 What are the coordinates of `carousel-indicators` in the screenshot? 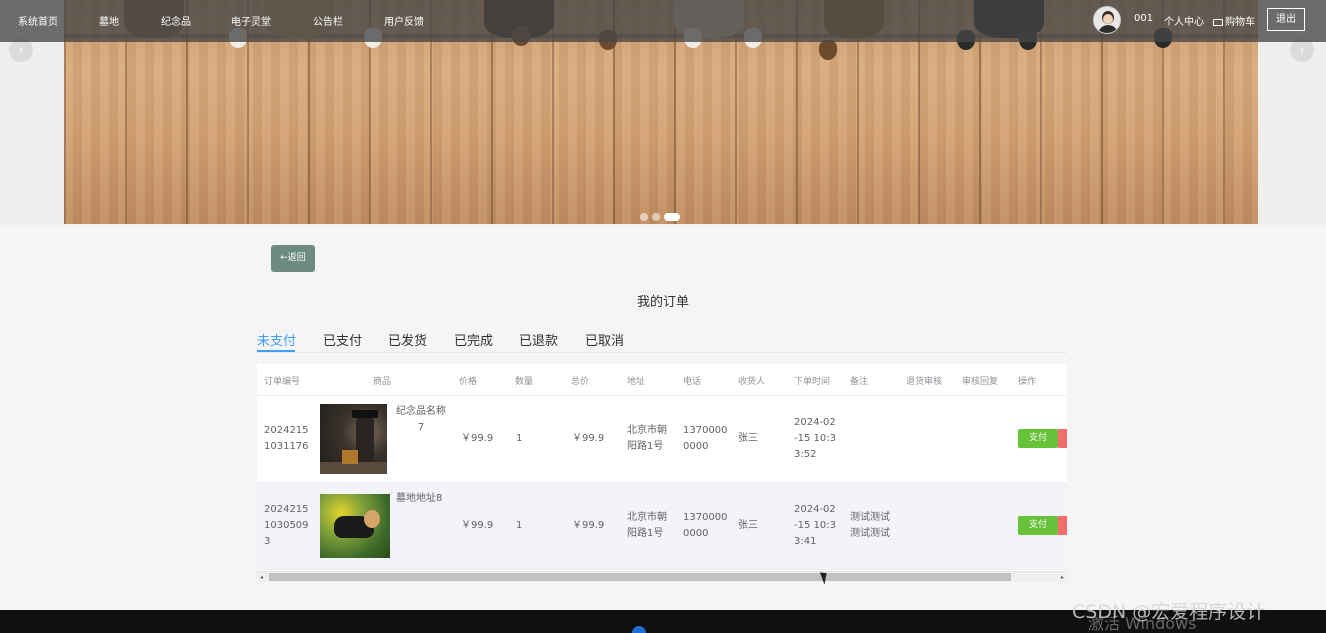 It's located at (662, 215).